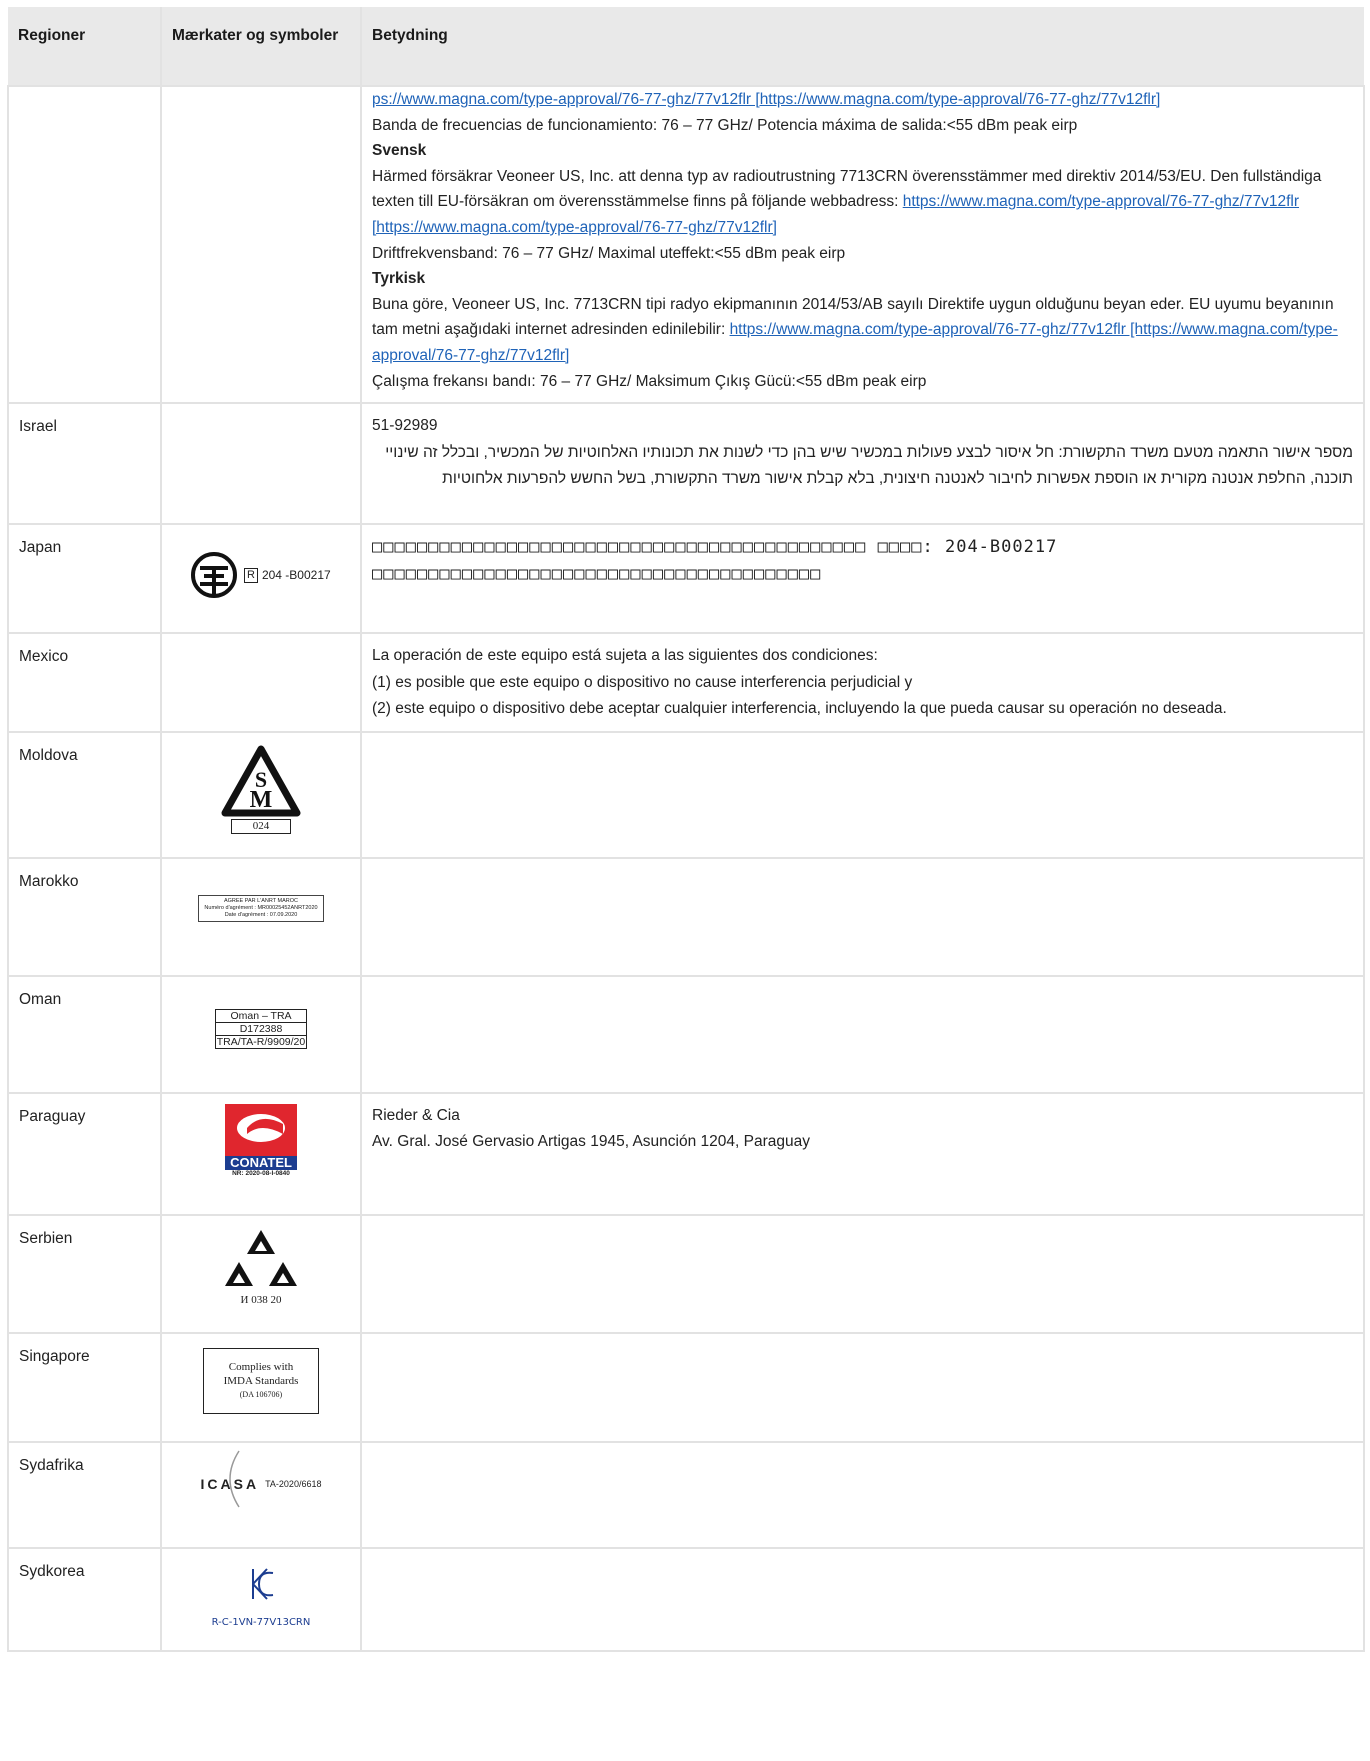 This screenshot has height=1761, width=1370. What do you see at coordinates (399, 151) in the screenshot?
I see `svensk-heading: Svensk` at bounding box center [399, 151].